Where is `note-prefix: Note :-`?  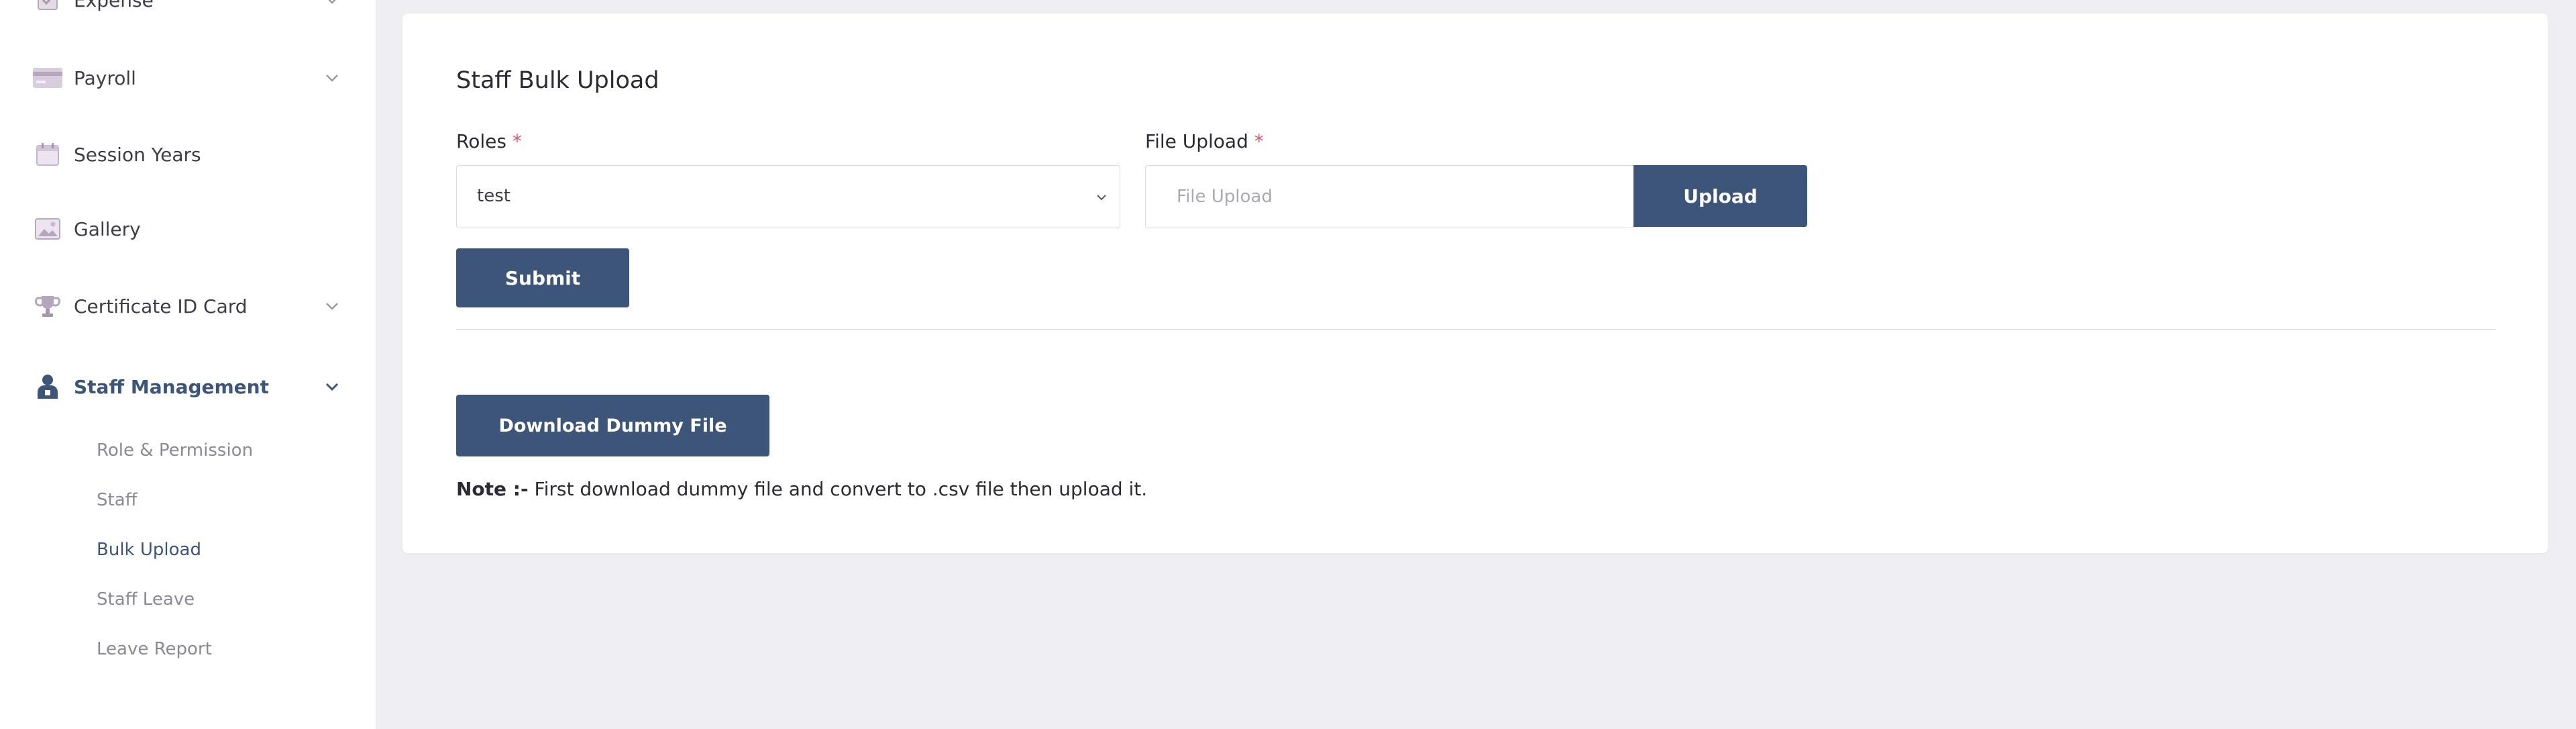
note-prefix: Note :- is located at coordinates (492, 489).